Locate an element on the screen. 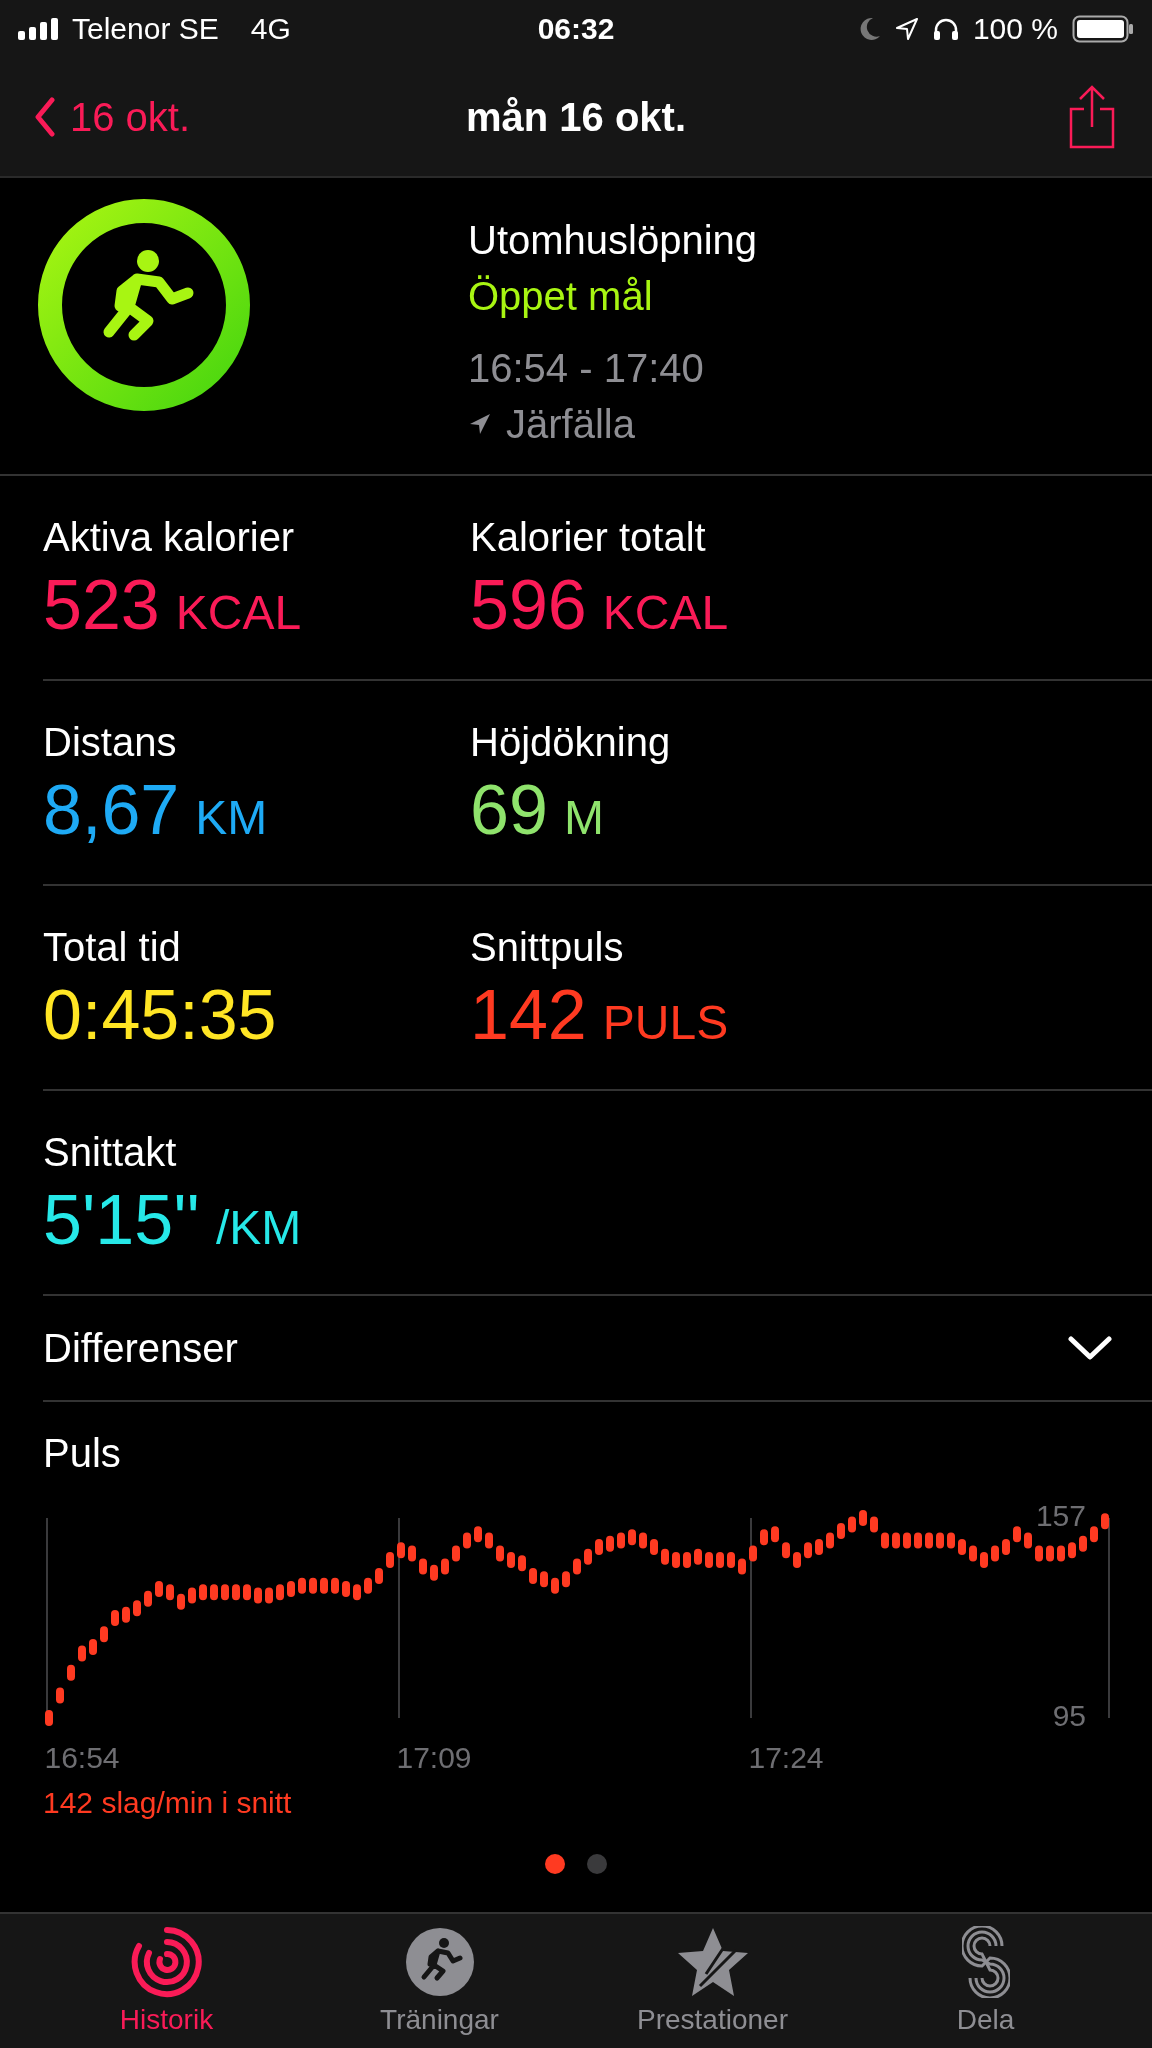 The image size is (1152, 2048). headphones-icon is located at coordinates (945, 29).